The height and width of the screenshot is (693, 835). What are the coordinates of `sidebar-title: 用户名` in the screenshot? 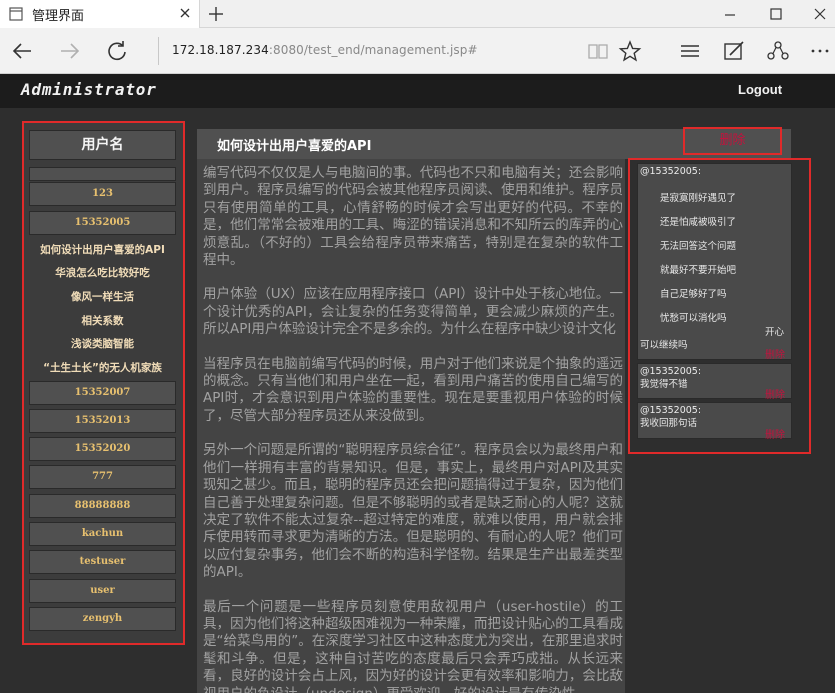 It's located at (102, 145).